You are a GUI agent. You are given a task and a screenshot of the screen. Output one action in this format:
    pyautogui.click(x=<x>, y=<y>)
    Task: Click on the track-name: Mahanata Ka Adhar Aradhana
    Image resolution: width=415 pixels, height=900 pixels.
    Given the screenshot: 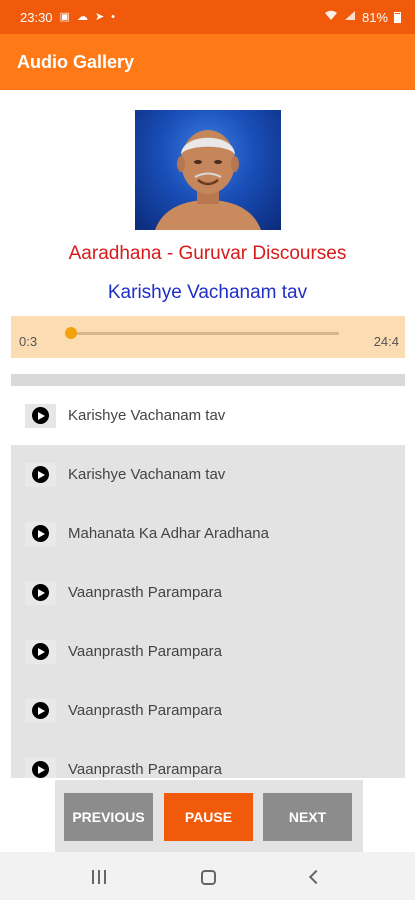 What is the action you would take?
    pyautogui.click(x=168, y=533)
    